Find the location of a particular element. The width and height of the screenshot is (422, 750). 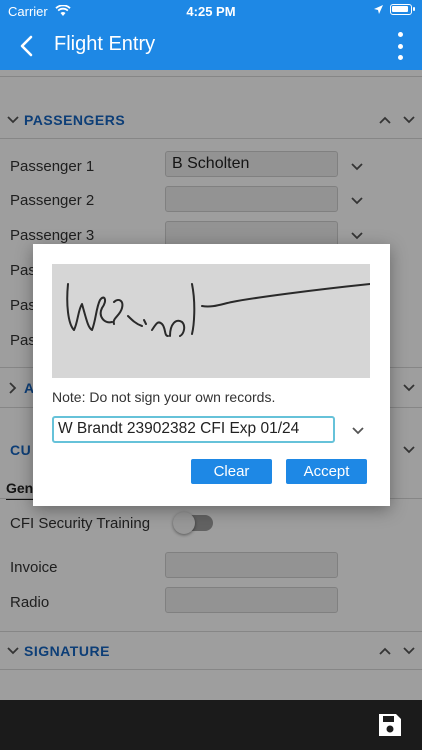

status-indicators is located at coordinates (394, 9).